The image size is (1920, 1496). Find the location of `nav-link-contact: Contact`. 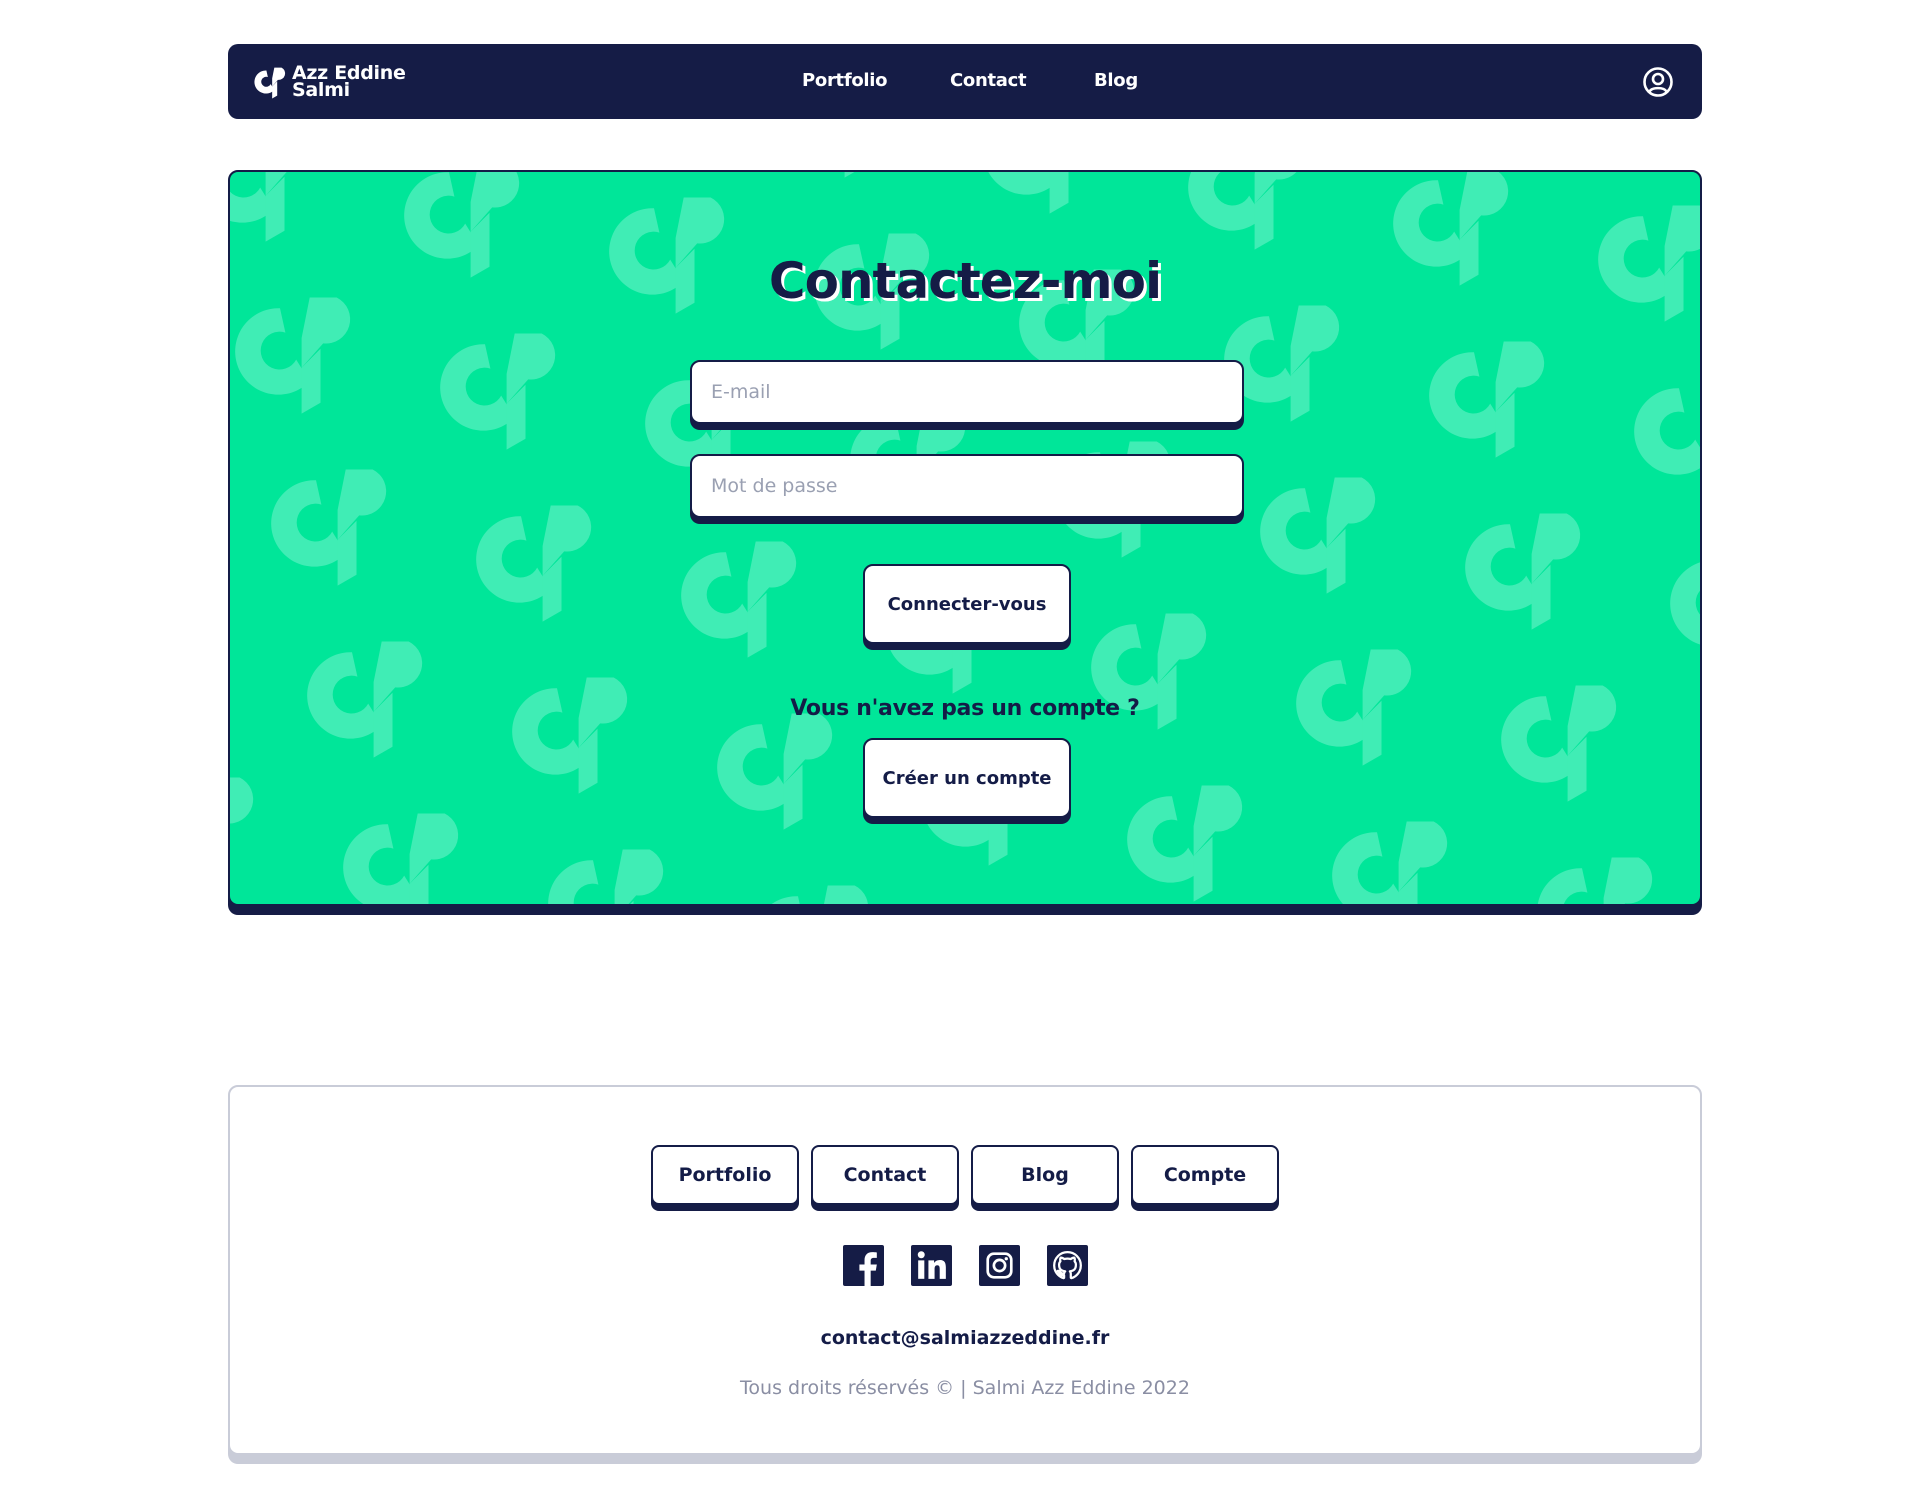

nav-link-contact: Contact is located at coordinates (988, 80).